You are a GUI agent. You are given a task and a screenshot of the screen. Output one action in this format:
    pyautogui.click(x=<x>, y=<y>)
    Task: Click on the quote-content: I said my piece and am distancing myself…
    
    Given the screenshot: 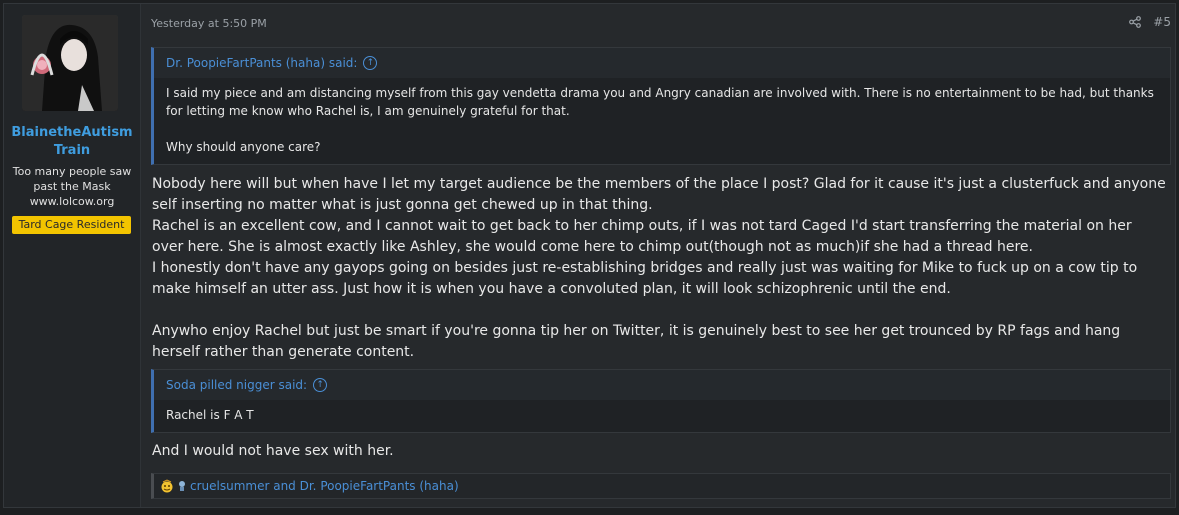 What is the action you would take?
    pyautogui.click(x=662, y=121)
    